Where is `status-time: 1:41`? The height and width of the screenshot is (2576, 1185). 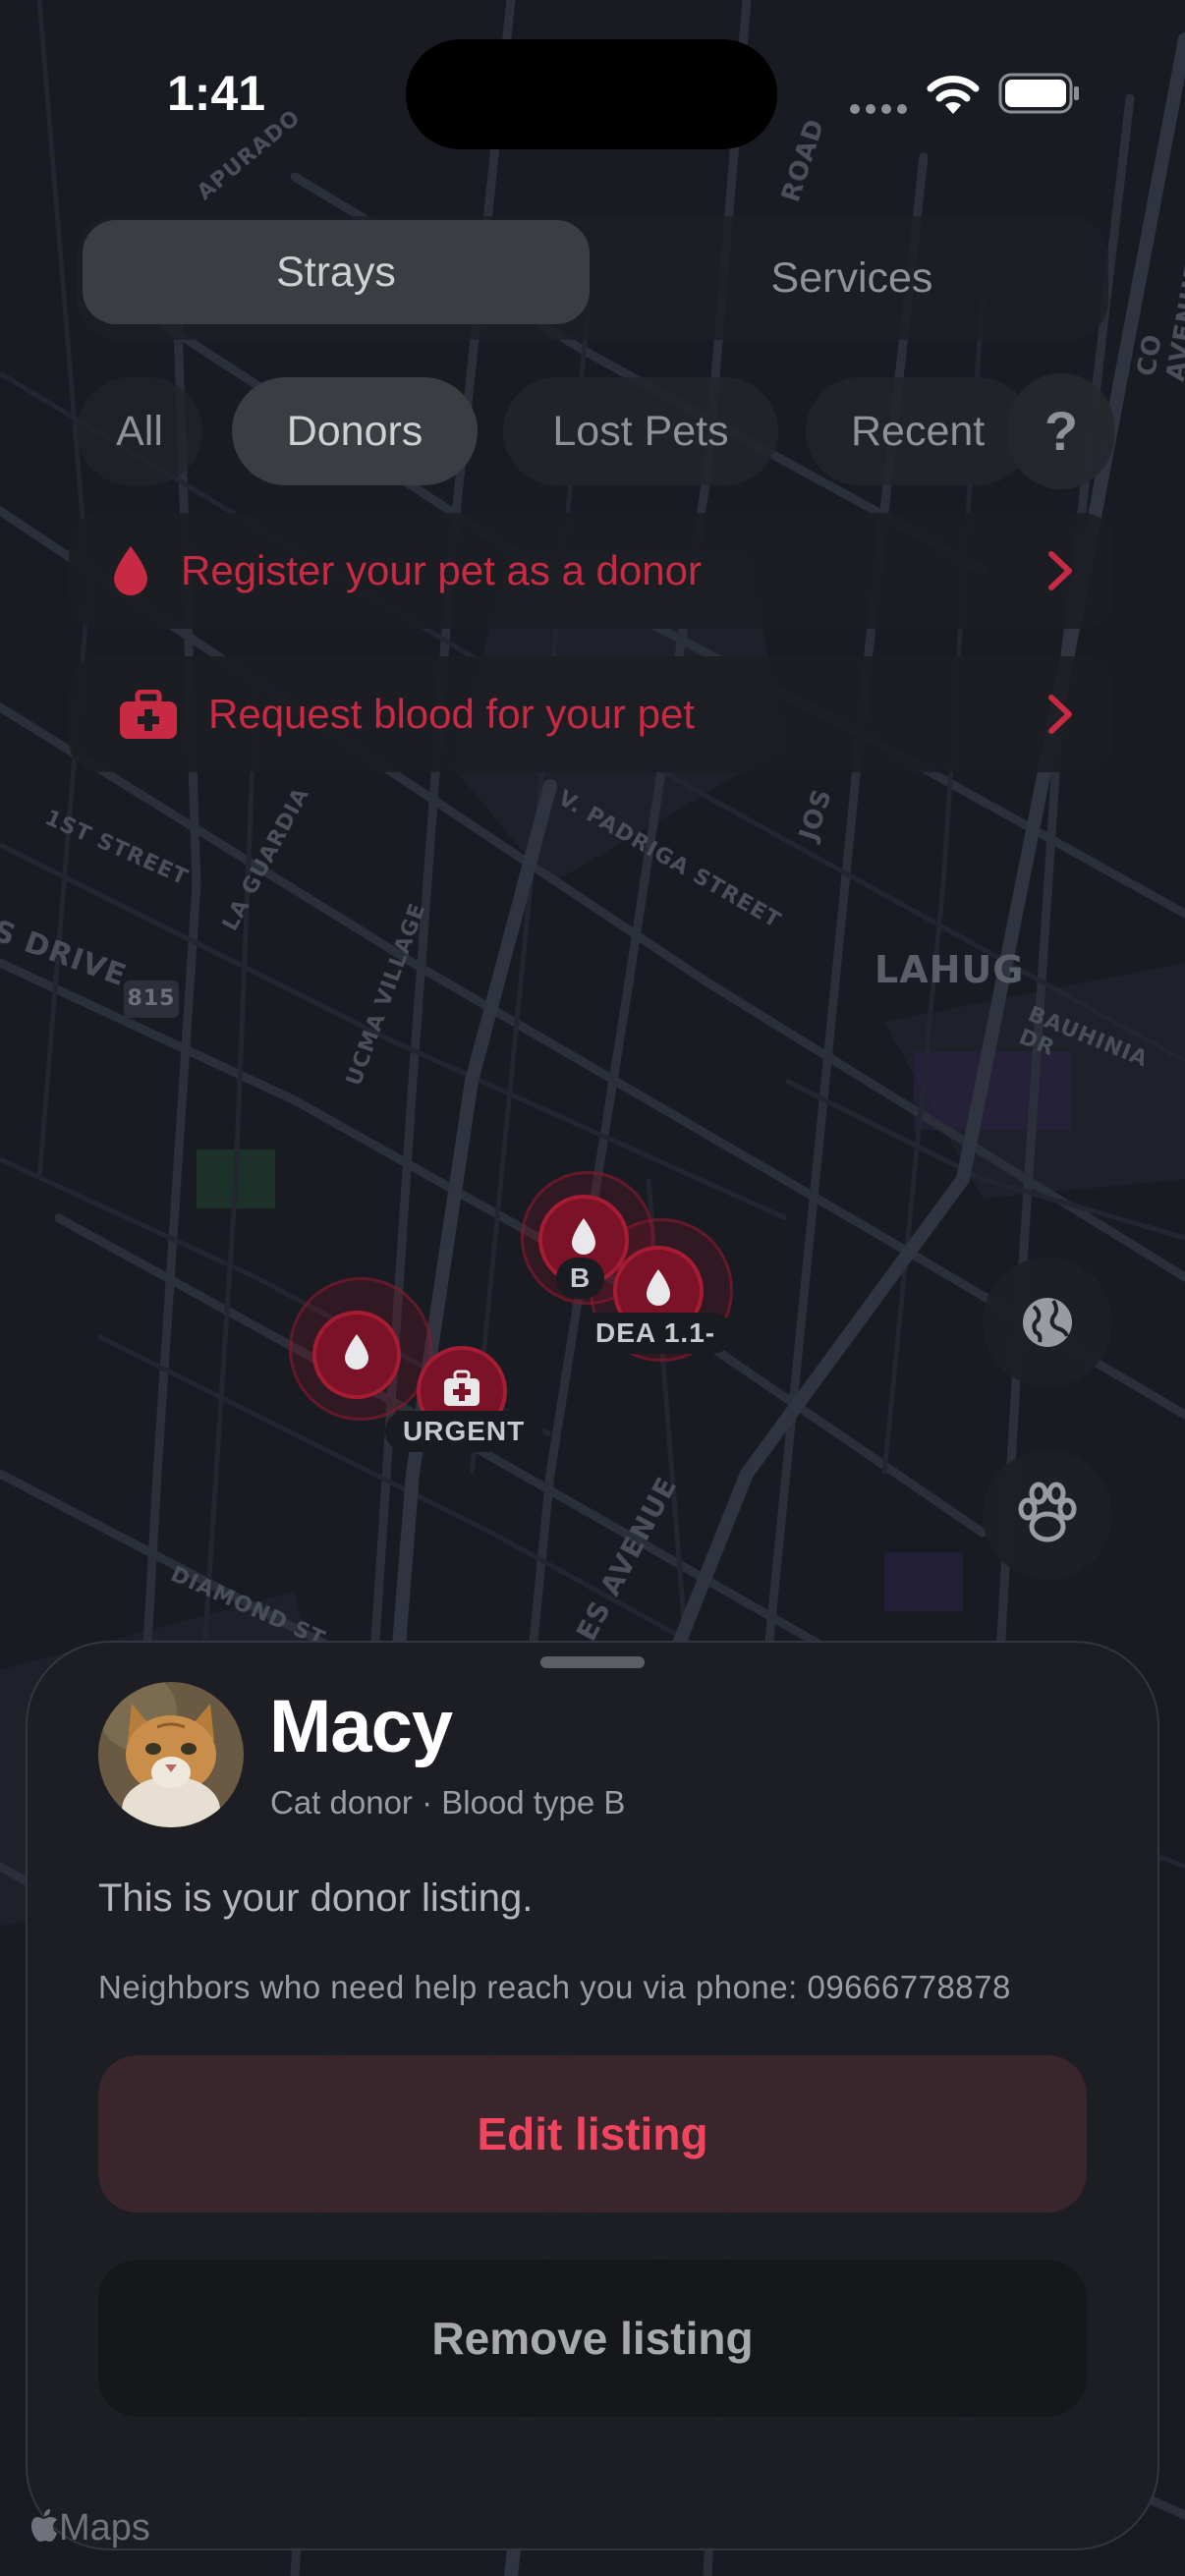 status-time: 1:41 is located at coordinates (216, 93).